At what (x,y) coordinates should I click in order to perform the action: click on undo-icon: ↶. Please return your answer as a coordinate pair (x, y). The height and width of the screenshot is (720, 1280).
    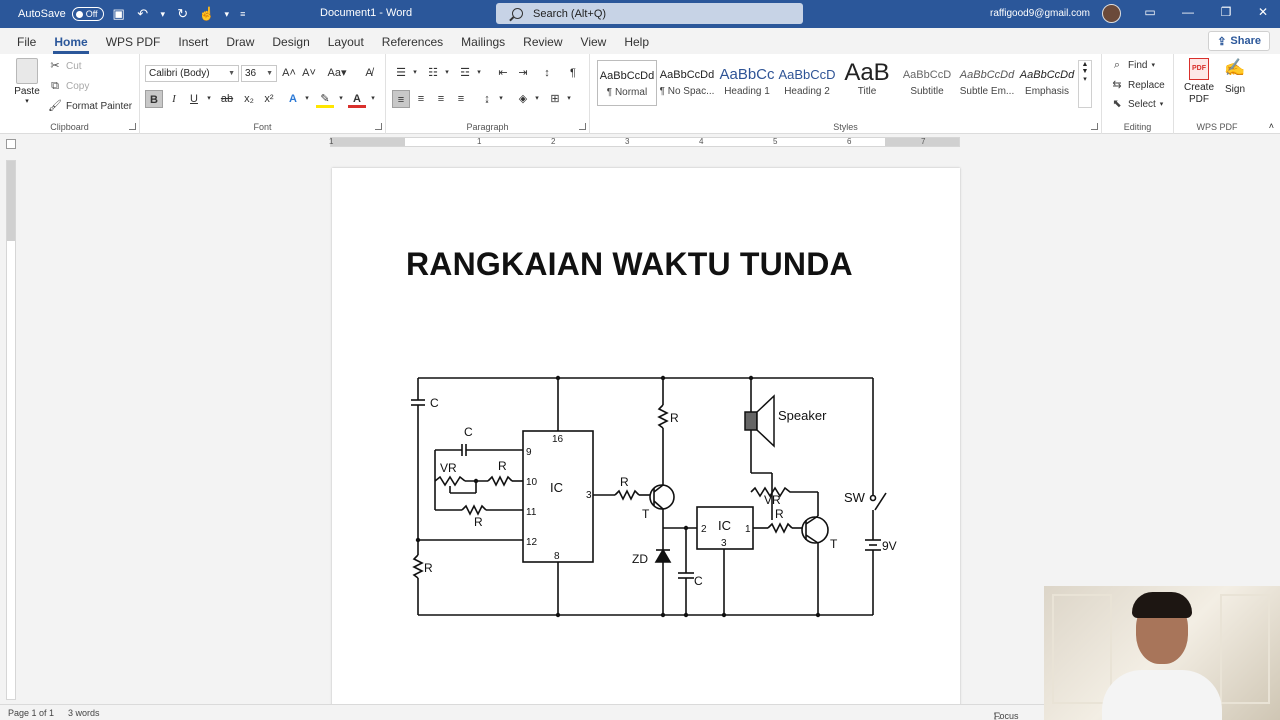
    Looking at the image, I should click on (143, 14).